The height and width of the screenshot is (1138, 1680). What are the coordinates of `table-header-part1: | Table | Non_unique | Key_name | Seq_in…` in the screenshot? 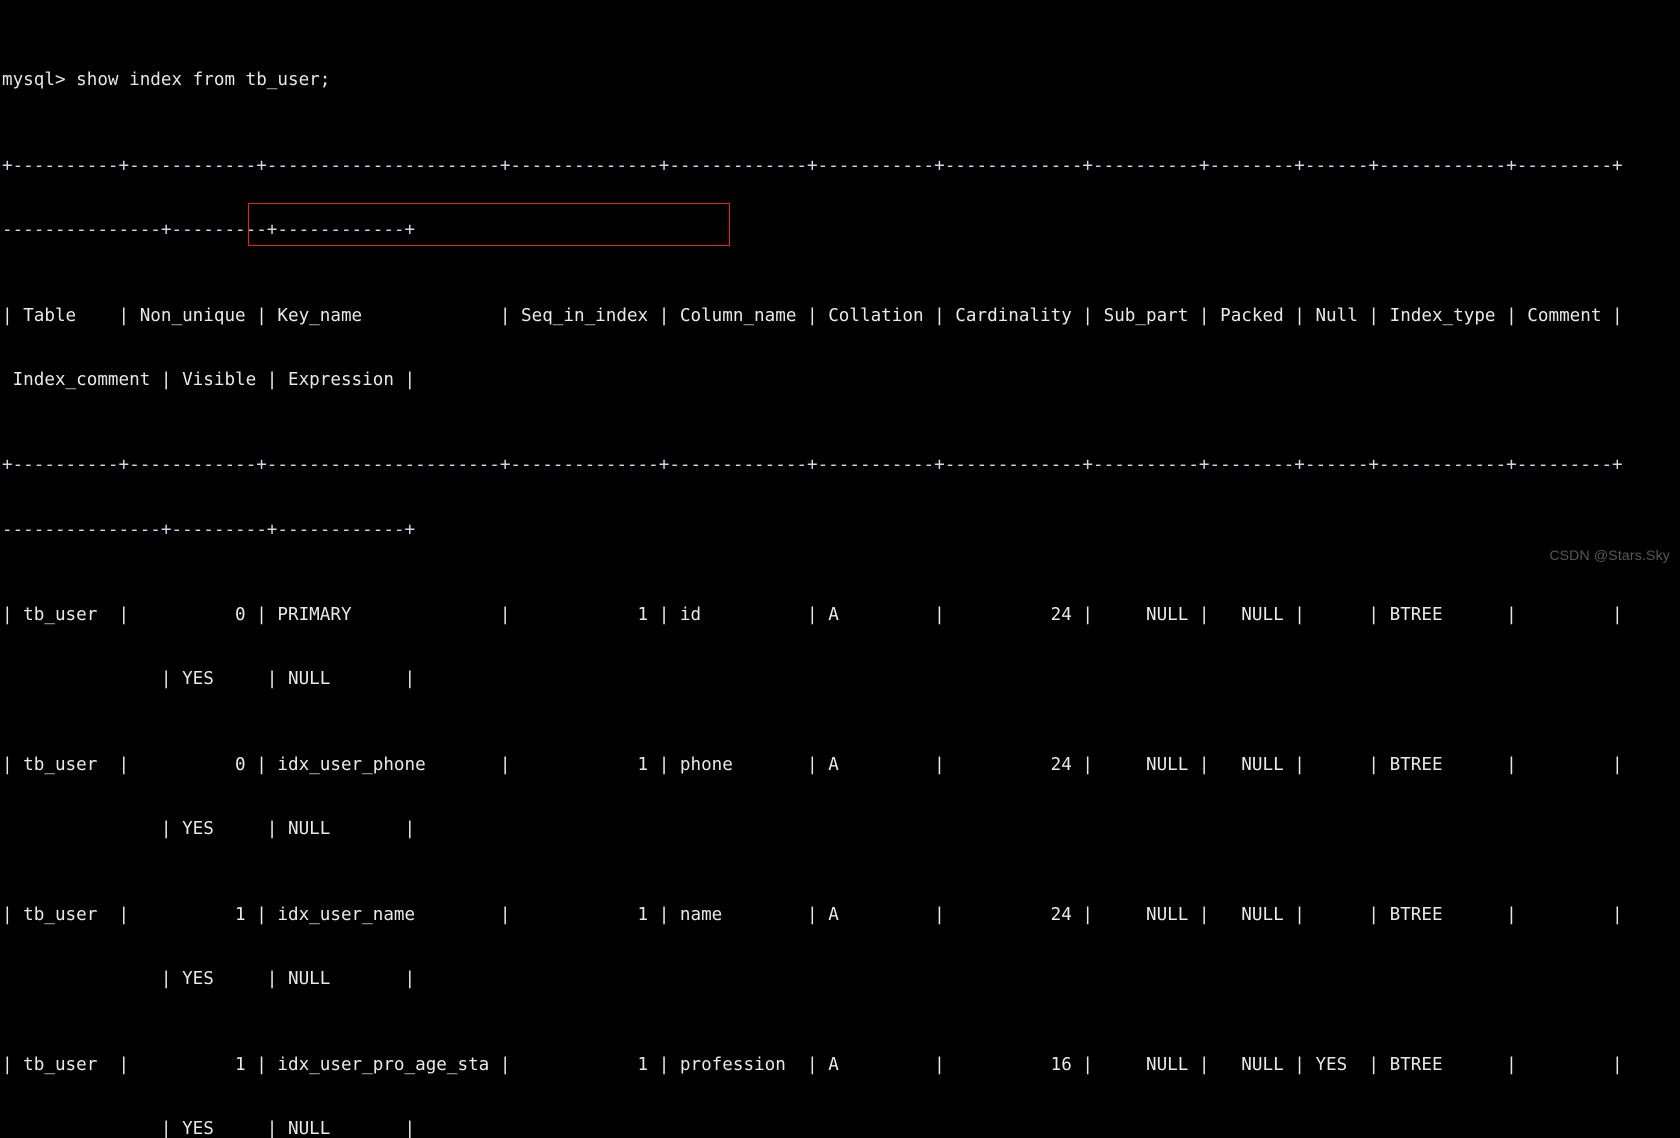 It's located at (812, 315).